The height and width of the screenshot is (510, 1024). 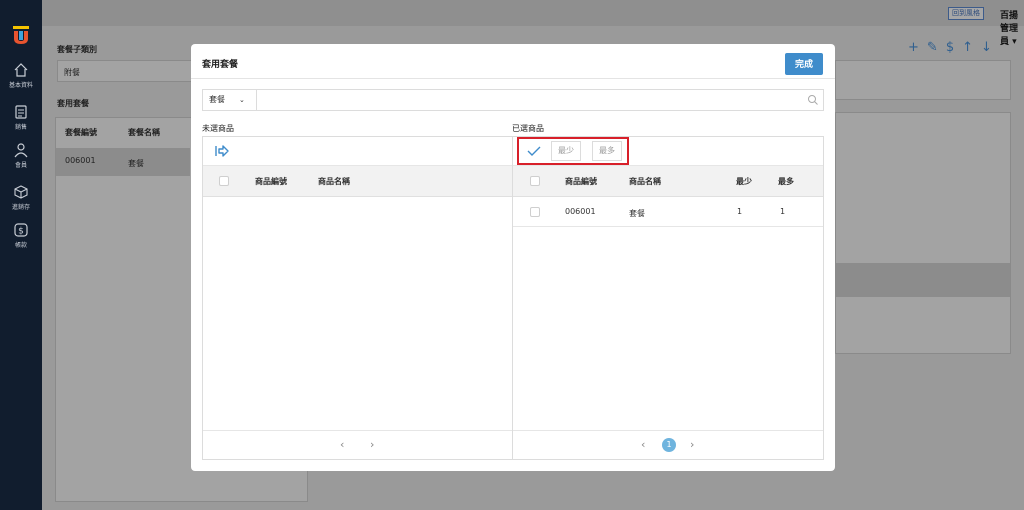 I want to click on dollar-icon: $, so click(x=21, y=230).